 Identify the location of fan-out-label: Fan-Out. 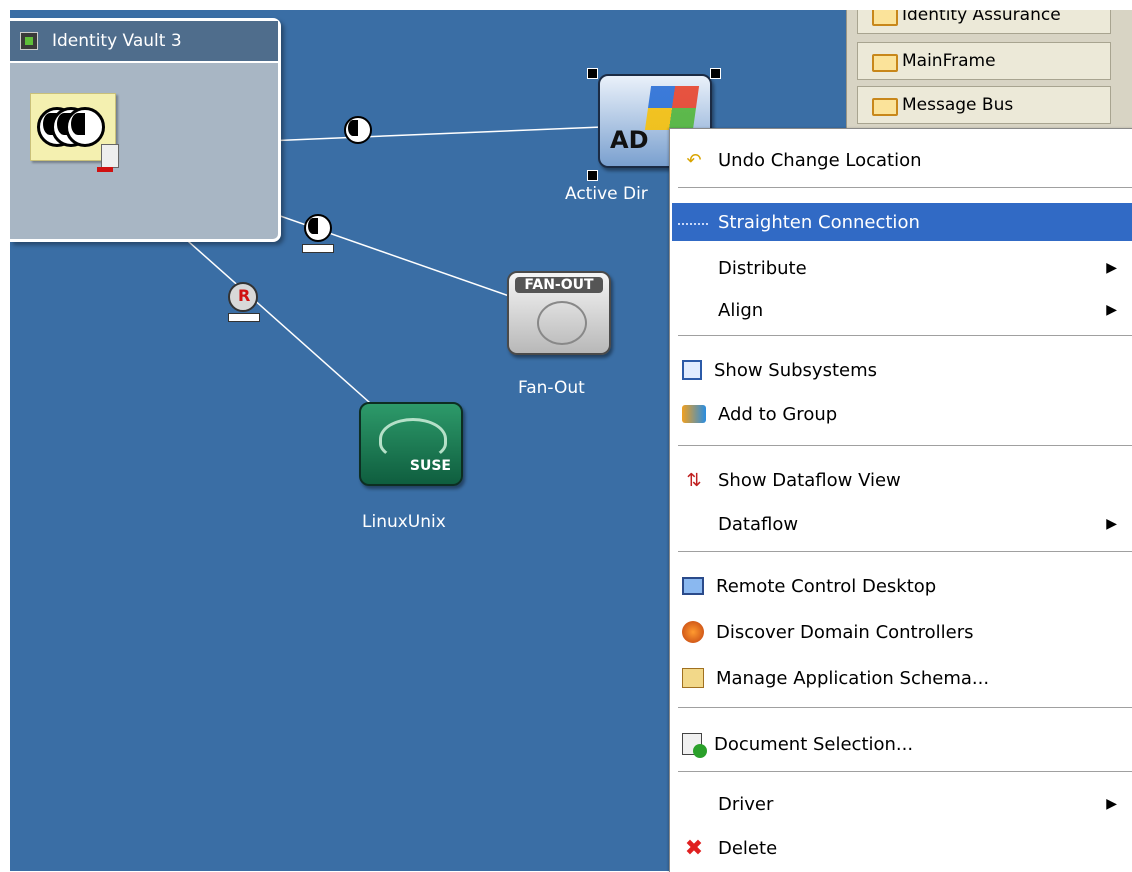
(551, 388).